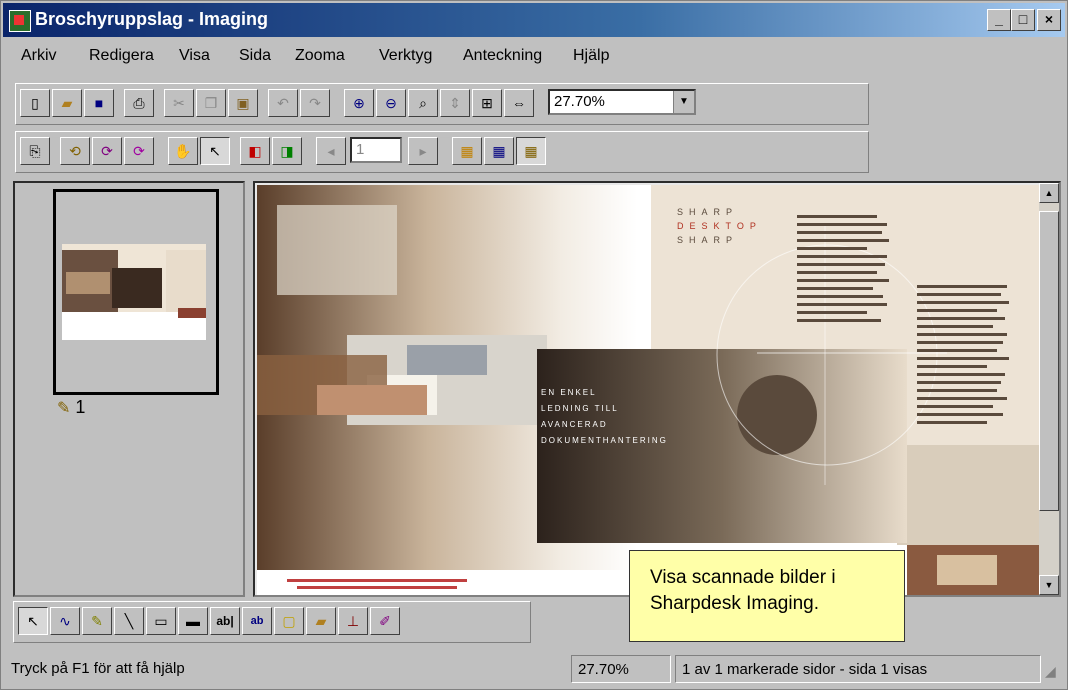  Describe the element at coordinates (1049, 20) in the screenshot. I see `close-button: ×` at that location.